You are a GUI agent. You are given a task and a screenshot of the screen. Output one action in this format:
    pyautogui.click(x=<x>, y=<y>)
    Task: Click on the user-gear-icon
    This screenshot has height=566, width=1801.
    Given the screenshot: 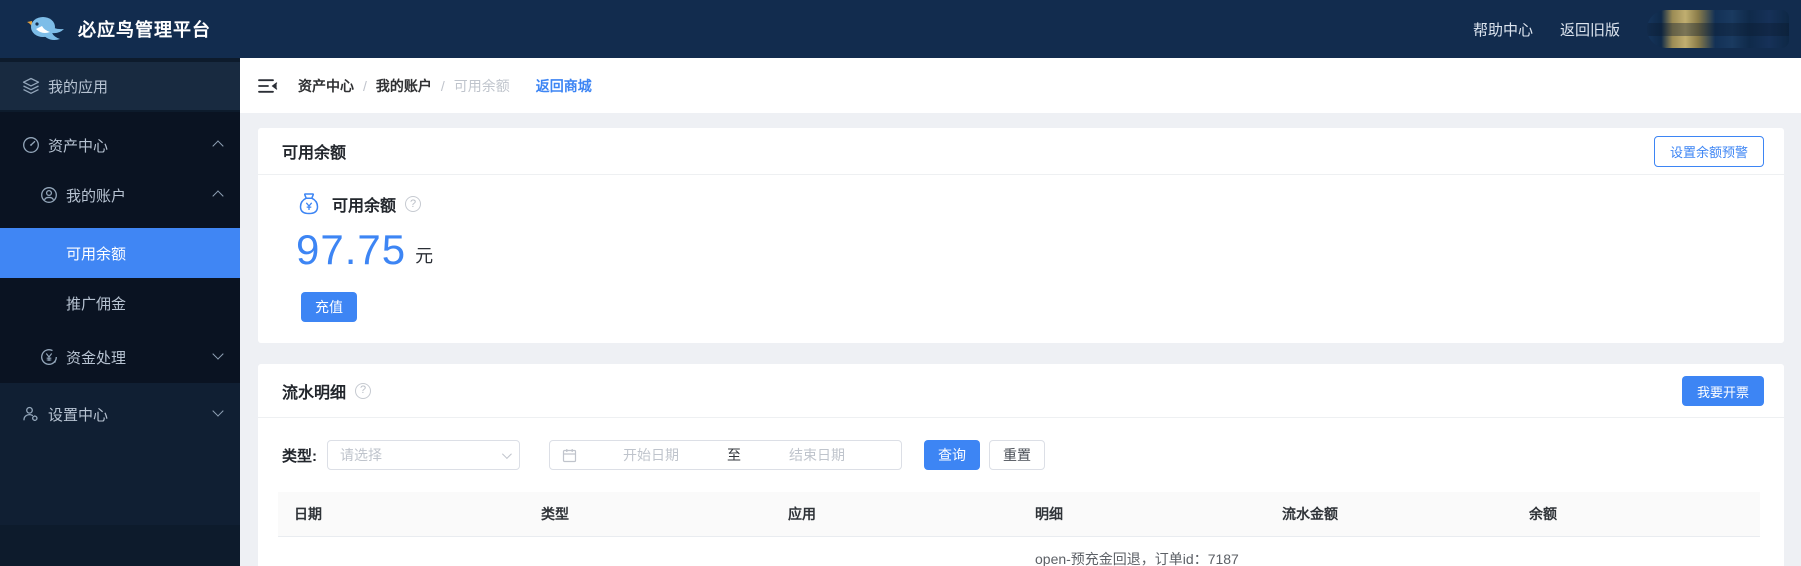 What is the action you would take?
    pyautogui.click(x=31, y=414)
    